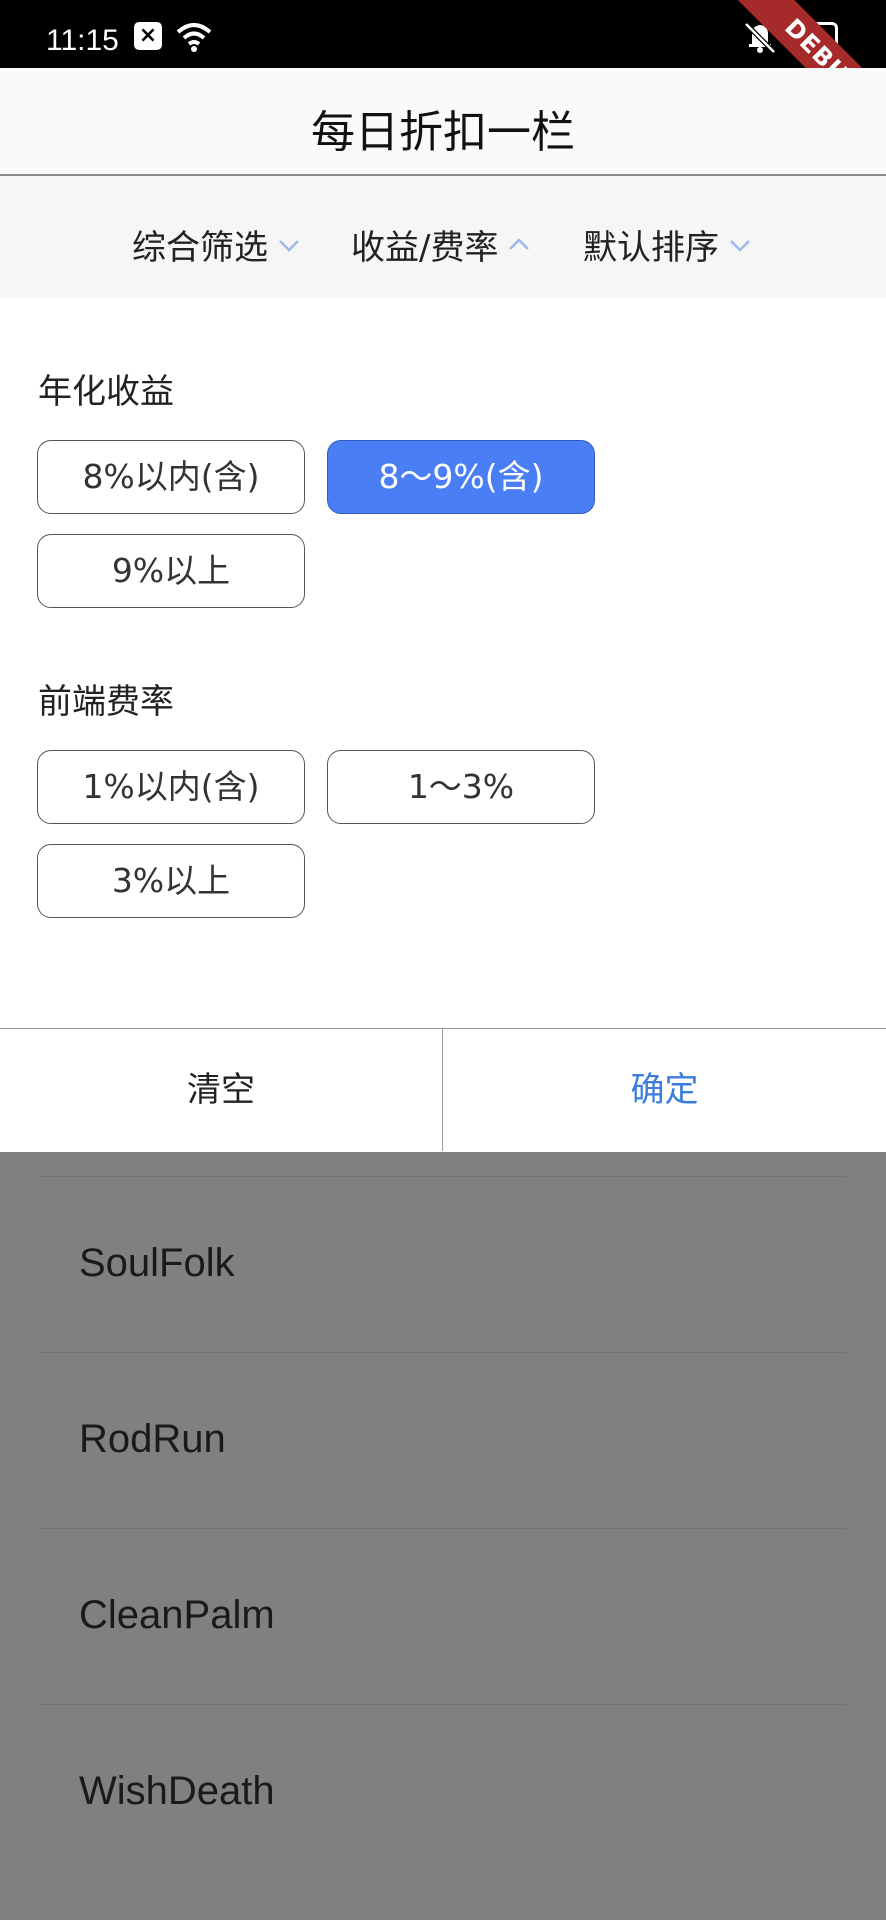  I want to click on yield-option-under-8: 8%以内(含), so click(171, 477).